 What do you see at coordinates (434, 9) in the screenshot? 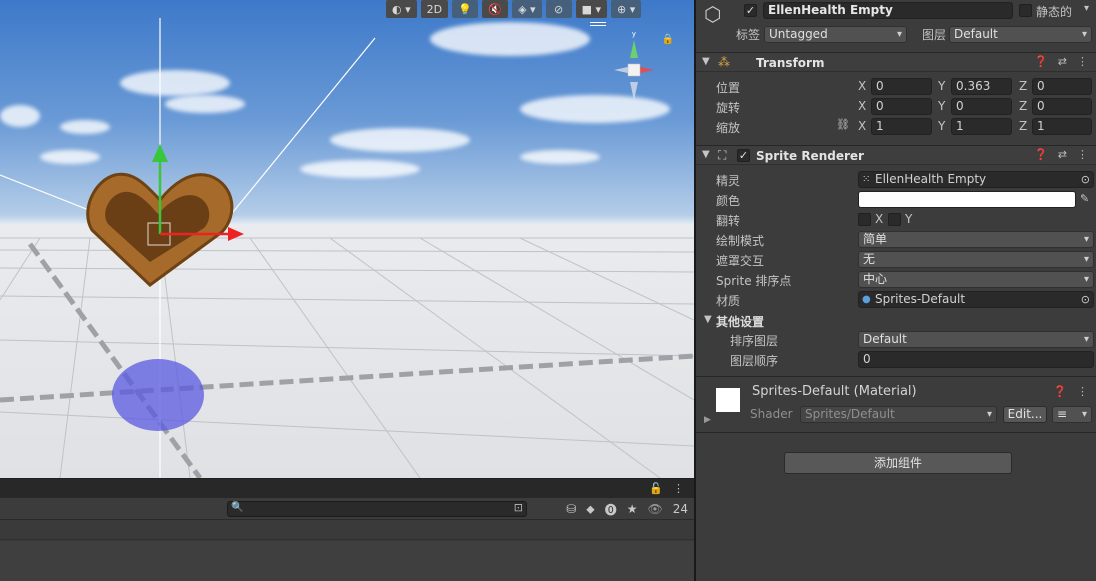
I see `2d-toggle-button: 2D` at bounding box center [434, 9].